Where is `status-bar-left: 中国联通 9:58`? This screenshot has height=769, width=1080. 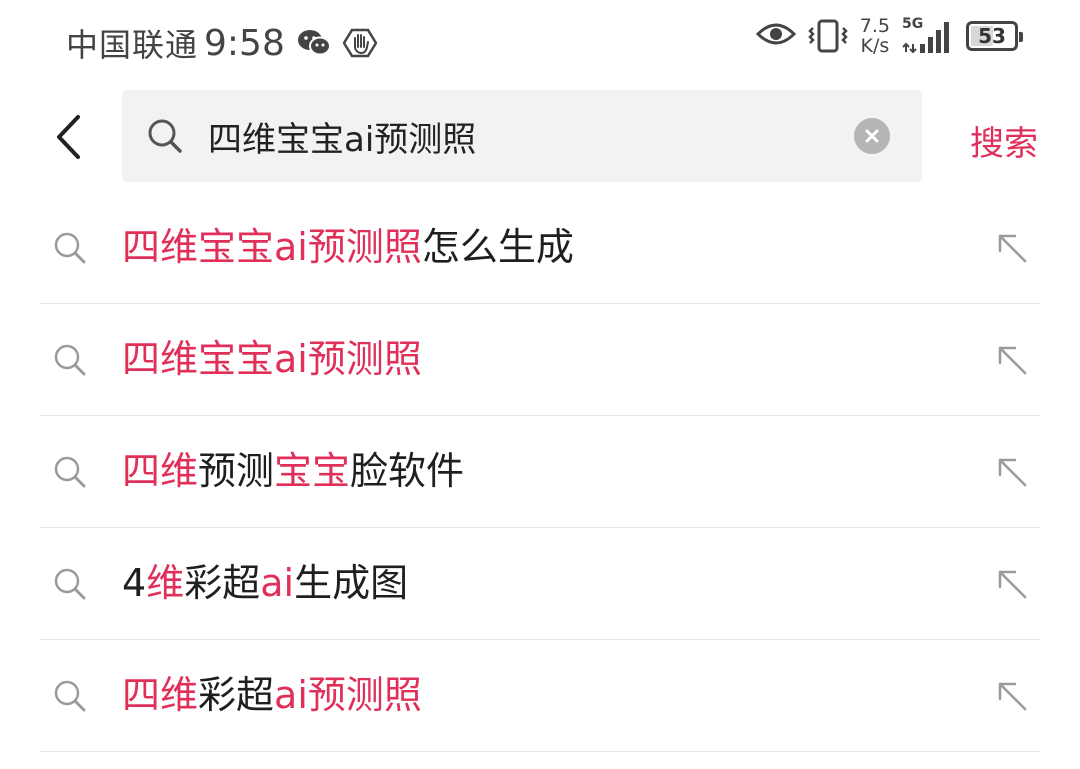 status-bar-left: 中国联通 9:58 is located at coordinates (221, 43).